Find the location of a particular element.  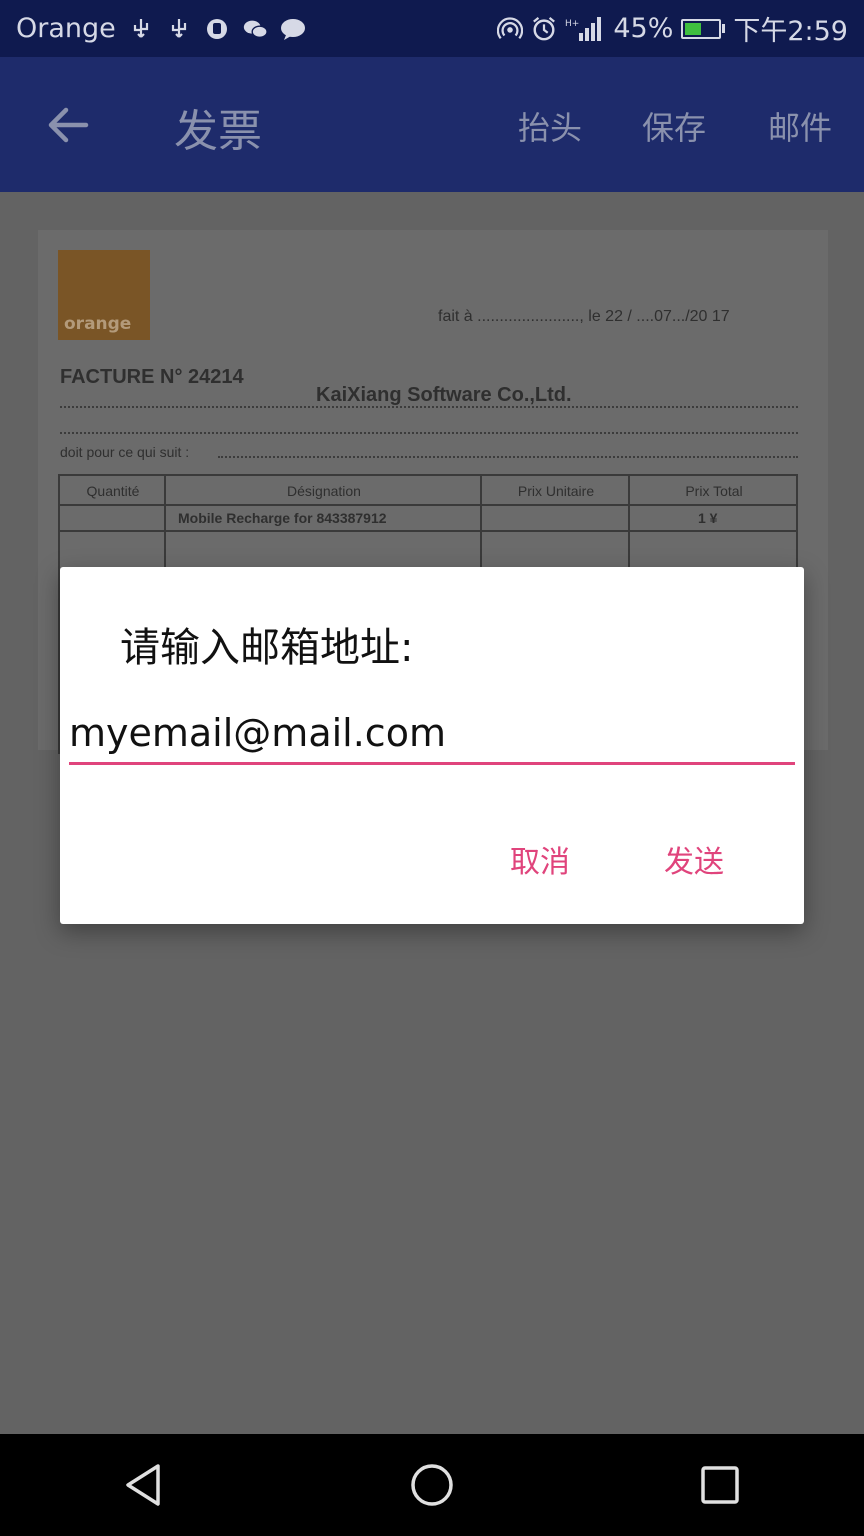

hotspot-icon is located at coordinates (510, 29).